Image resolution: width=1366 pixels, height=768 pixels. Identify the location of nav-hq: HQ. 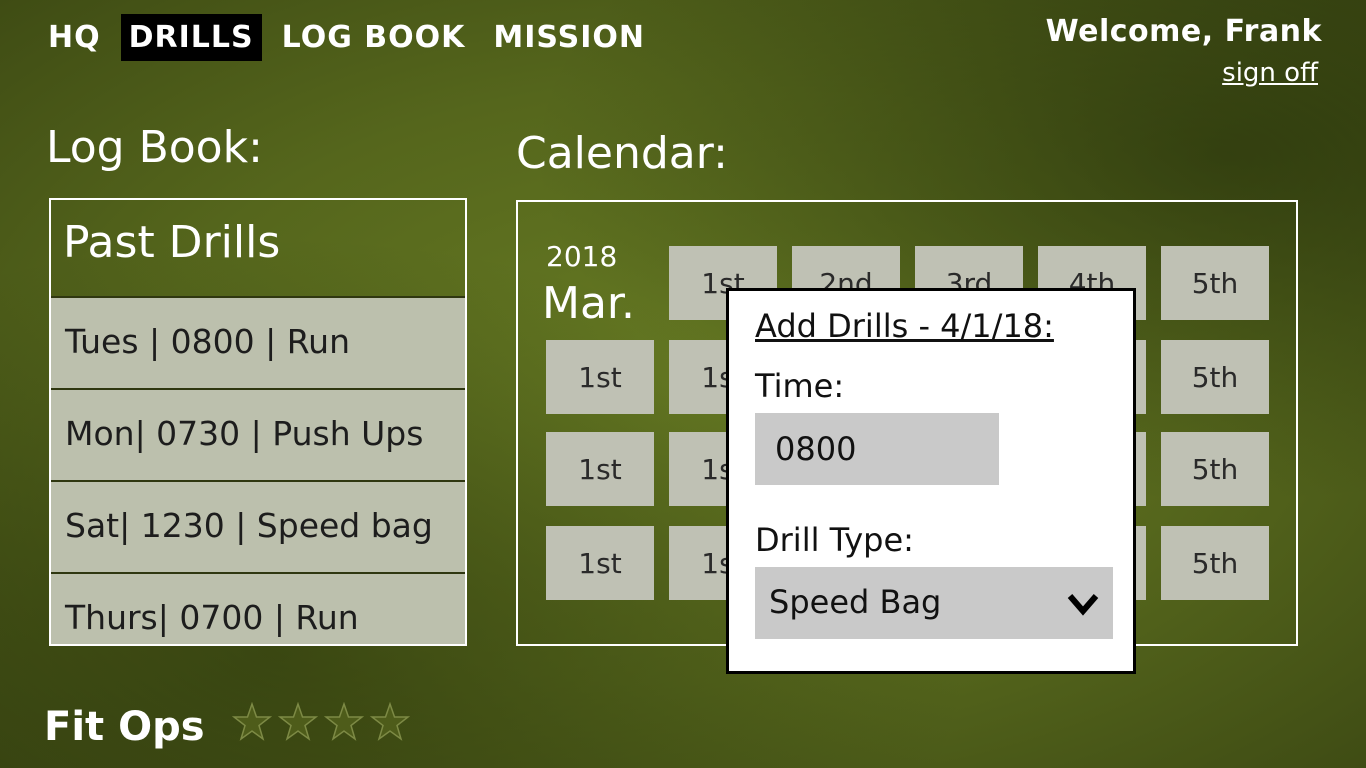
(74, 37).